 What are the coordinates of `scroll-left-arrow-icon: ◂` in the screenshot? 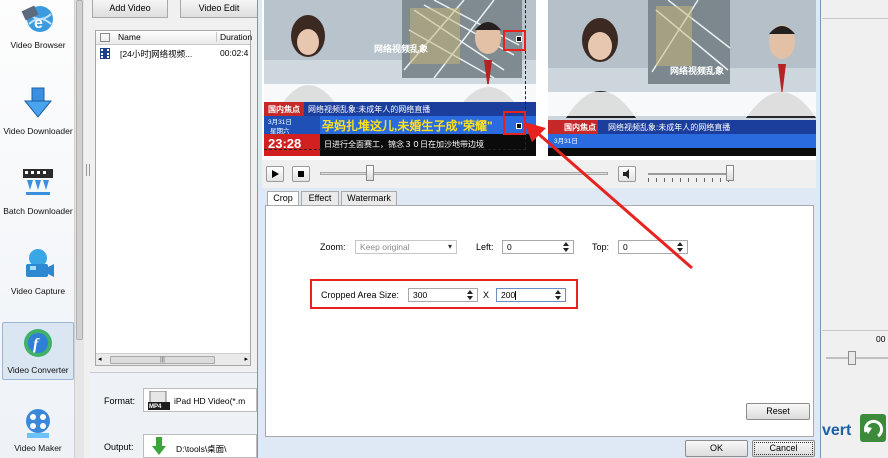 It's located at (100, 359).